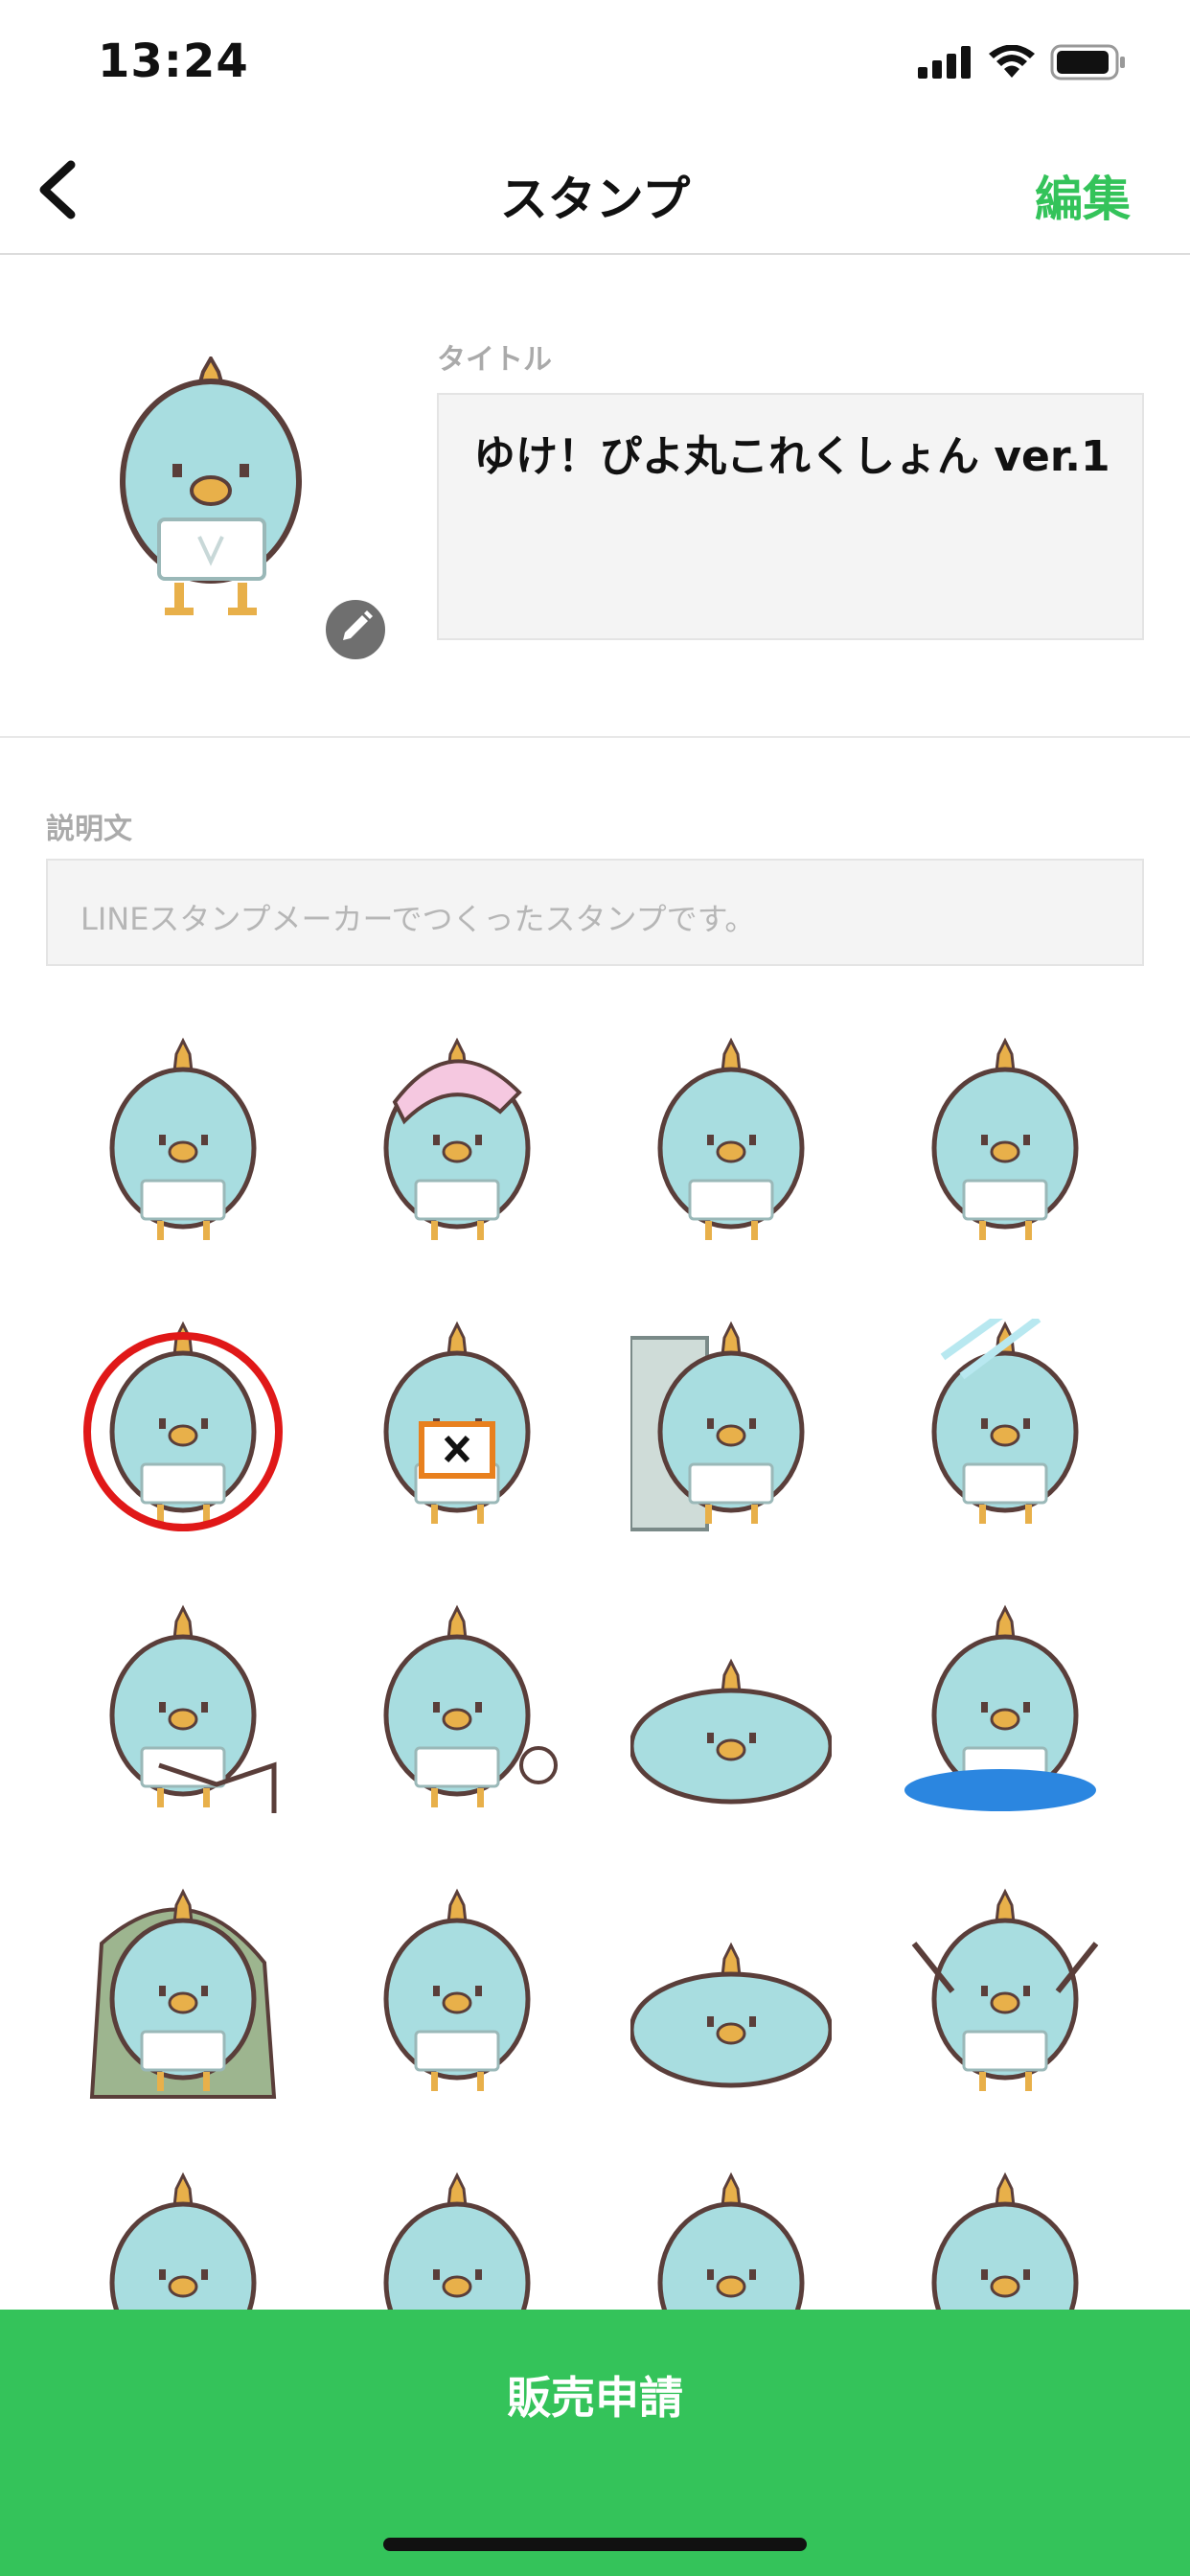  I want to click on status-bar: 13:24, so click(595, 63).